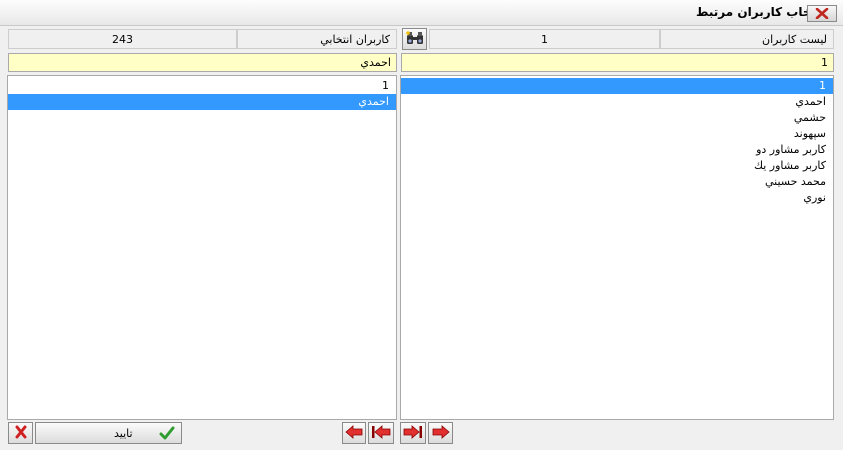 The image size is (843, 450). What do you see at coordinates (617, 166) in the screenshot?
I see `list-item: کاربر مشاور يك` at bounding box center [617, 166].